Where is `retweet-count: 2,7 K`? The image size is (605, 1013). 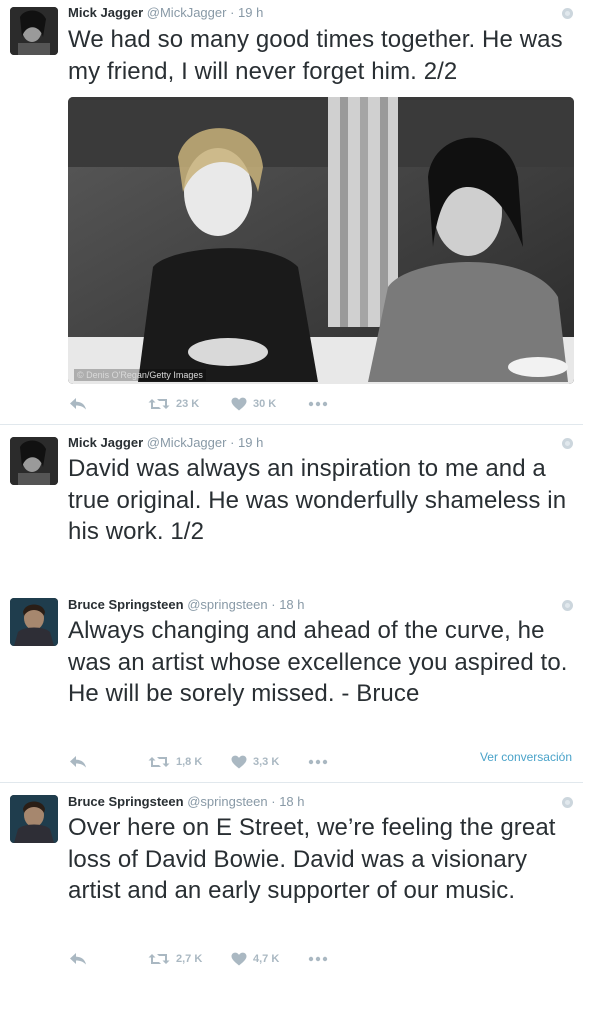 retweet-count: 2,7 K is located at coordinates (189, 959).